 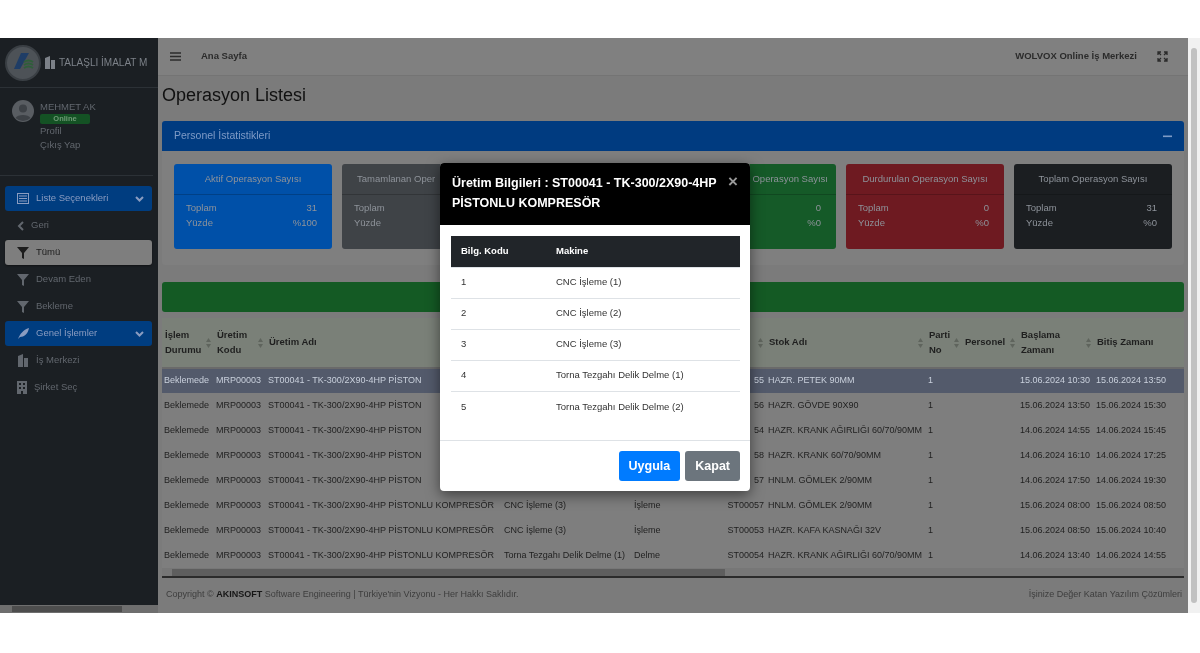 I want to click on collapse-icon, so click(x=1167, y=136).